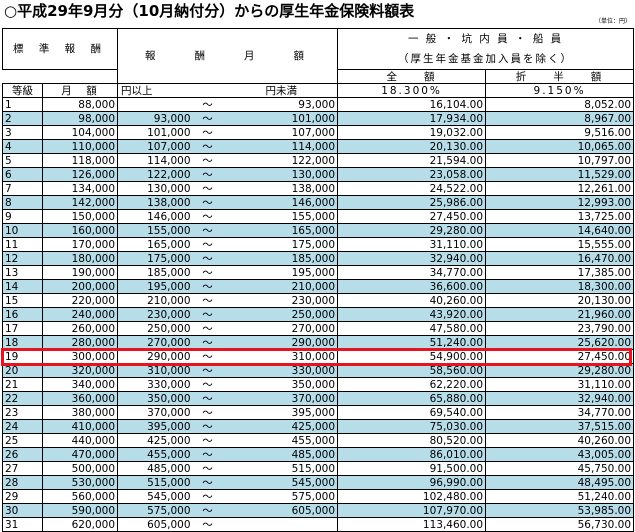 The height and width of the screenshot is (532, 635). What do you see at coordinates (22, 174) in the screenshot?
I see `grade-cell: 6` at bounding box center [22, 174].